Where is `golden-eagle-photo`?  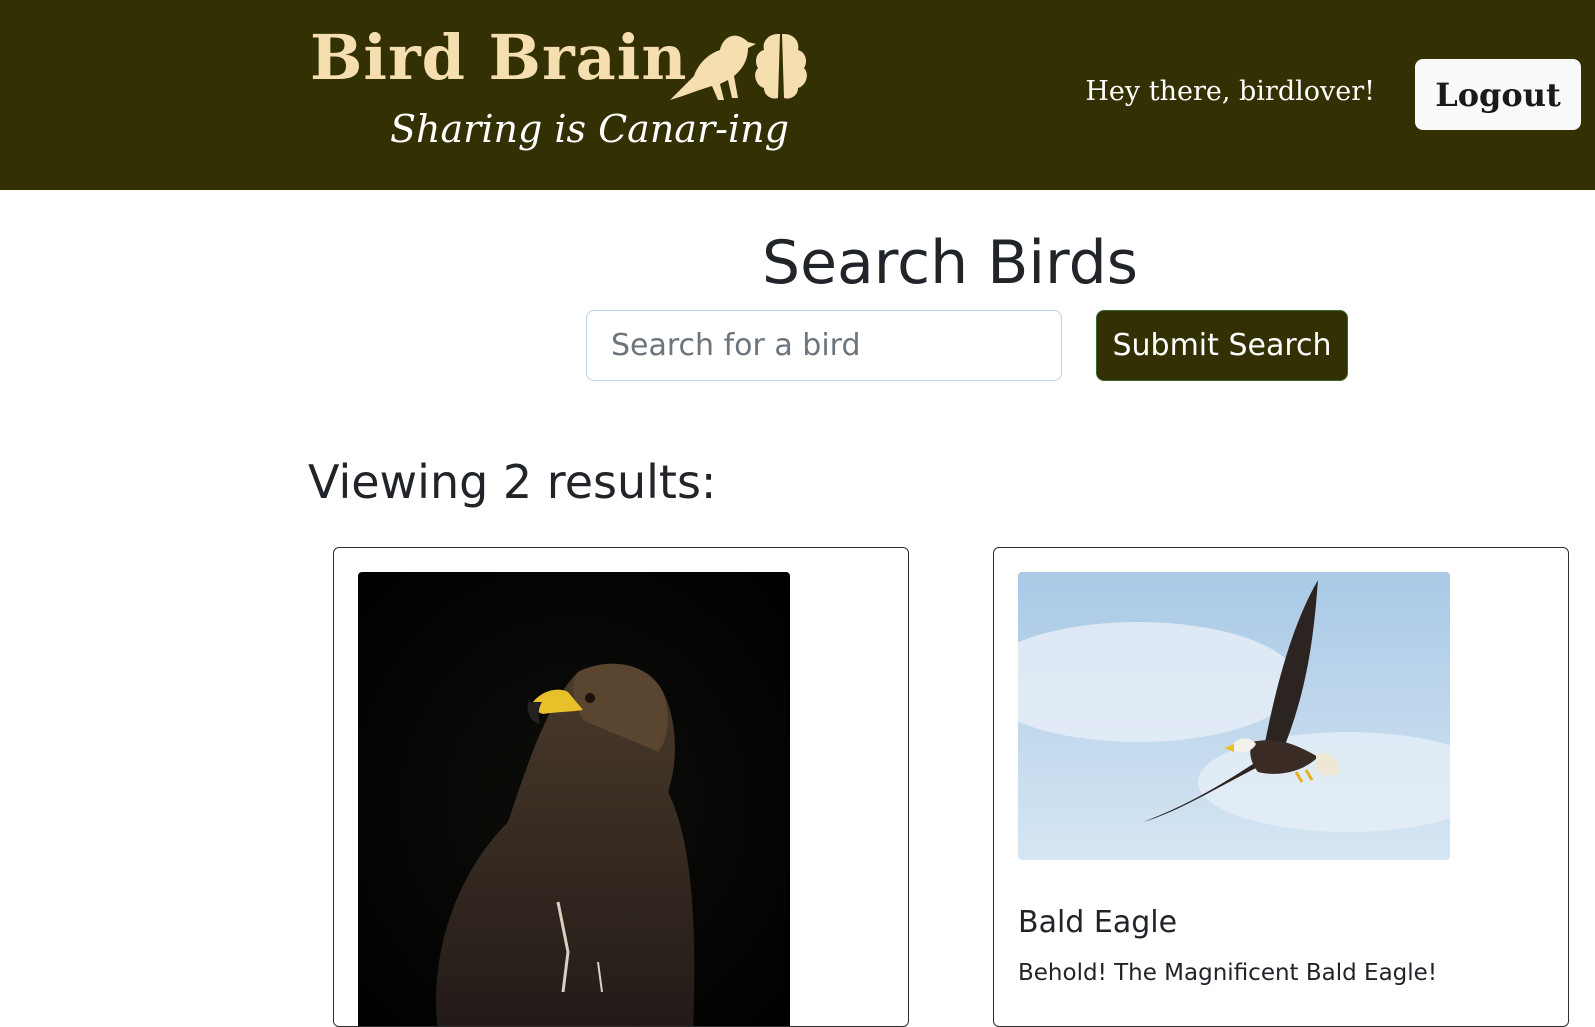
golden-eagle-photo is located at coordinates (574, 799).